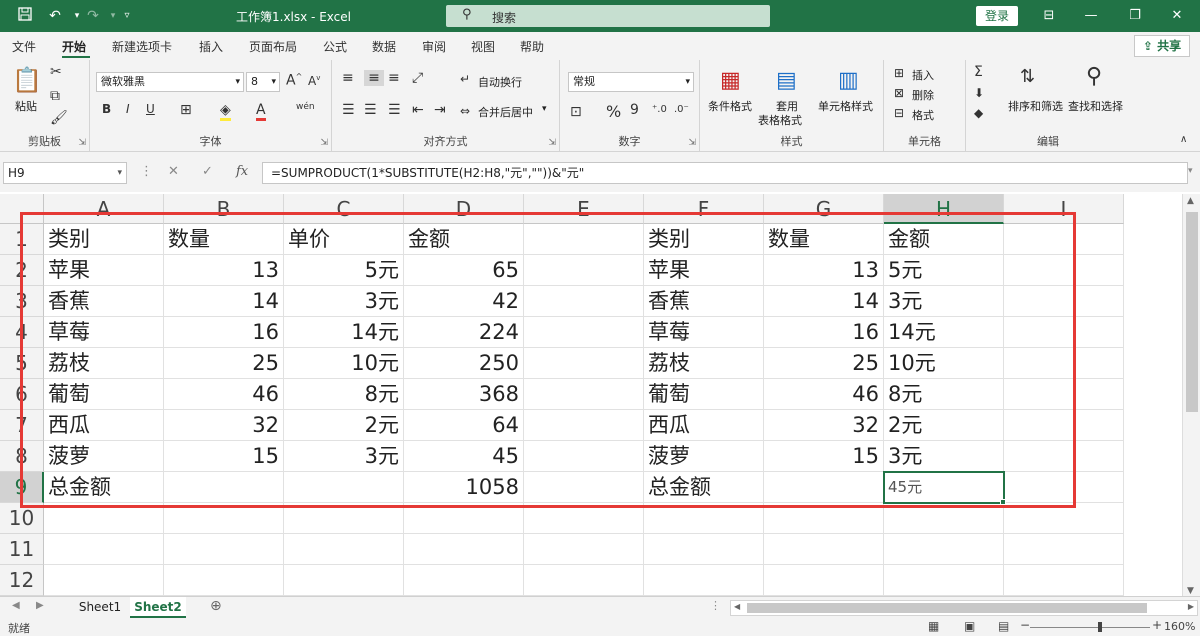  What do you see at coordinates (59, 118) in the screenshot?
I see `format-painter-icon: 🖌` at bounding box center [59, 118].